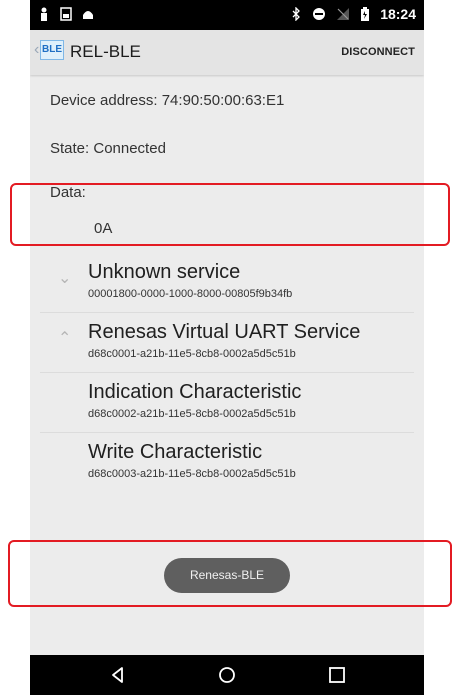 This screenshot has height=695, width=454. Describe the element at coordinates (192, 354) in the screenshot. I see `service-uuid: d68c0001-a21b-11e5-8cb8-0002a5d5c51b` at that location.